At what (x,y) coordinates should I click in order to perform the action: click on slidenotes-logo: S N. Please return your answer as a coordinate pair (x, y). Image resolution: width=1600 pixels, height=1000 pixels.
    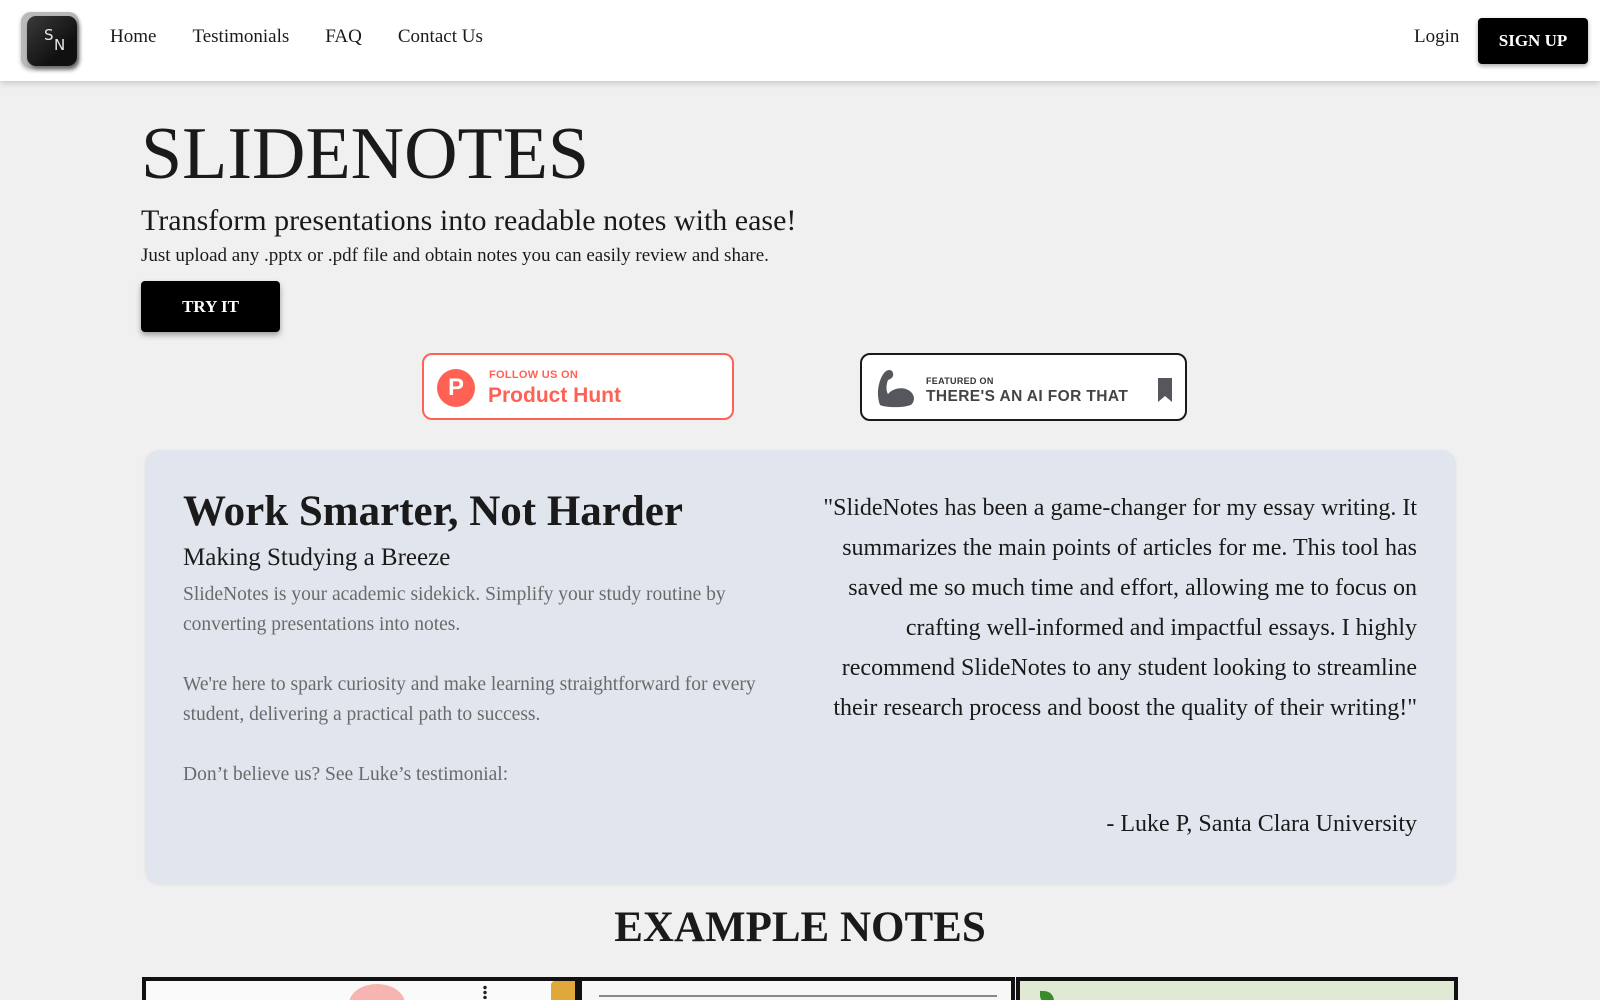
    Looking at the image, I should click on (50, 40).